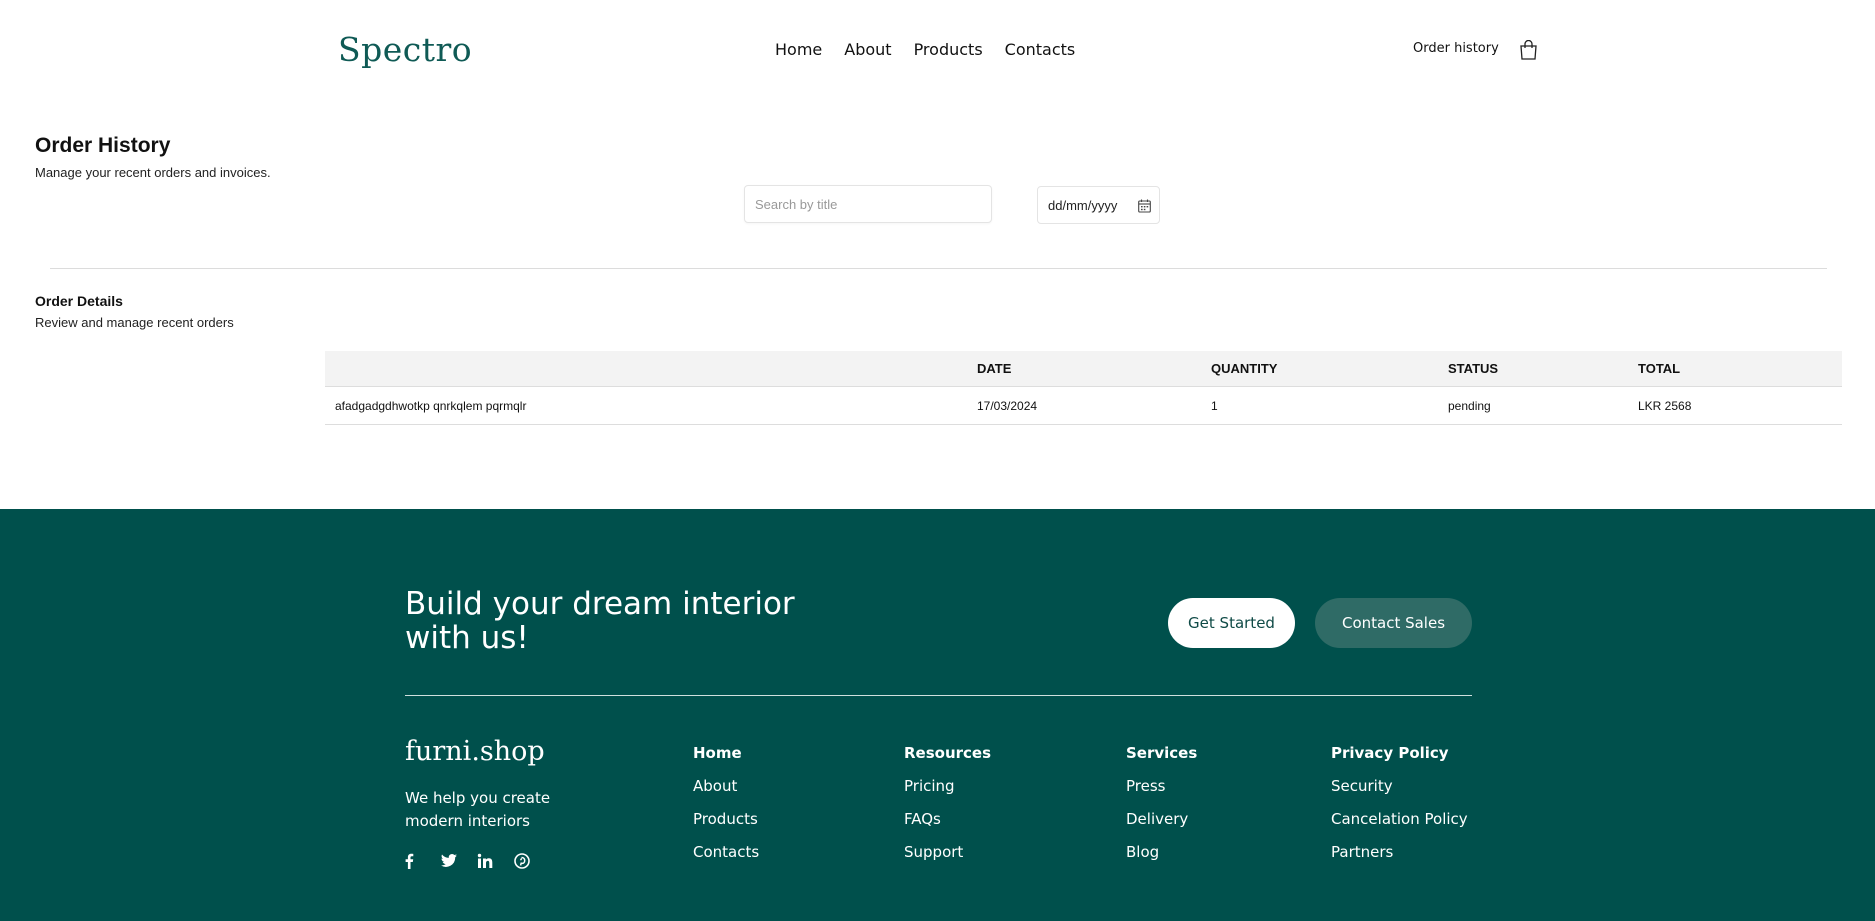 This screenshot has width=1875, height=921. What do you see at coordinates (1528, 50) in the screenshot?
I see `shopping-bag-icon` at bounding box center [1528, 50].